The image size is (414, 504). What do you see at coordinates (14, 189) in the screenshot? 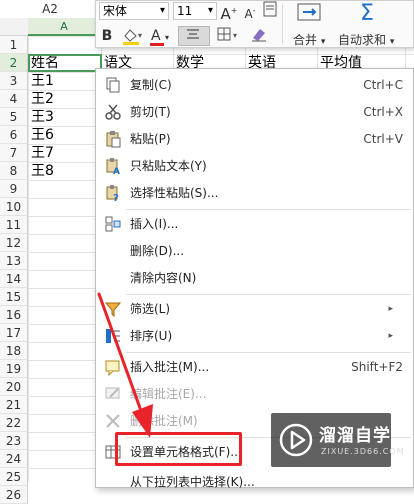
I see `row-header: 9` at bounding box center [14, 189].